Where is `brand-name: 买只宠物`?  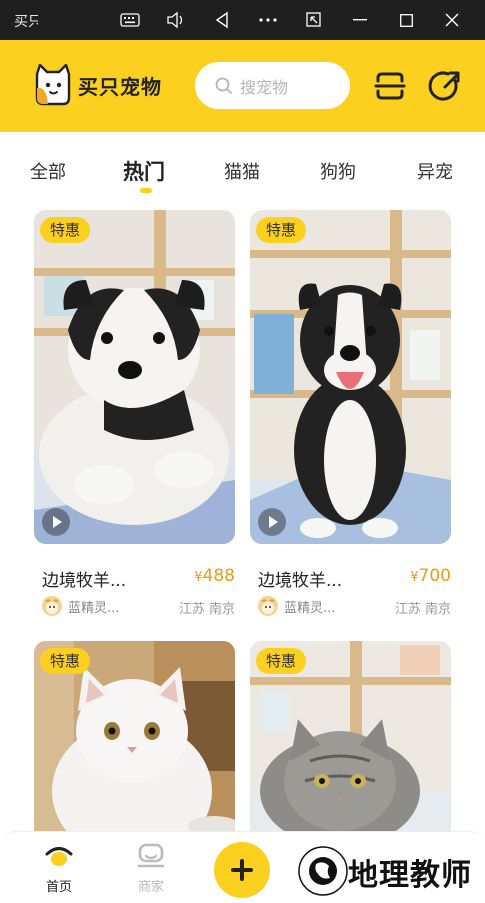
brand-name: 买只宠物 is located at coordinates (120, 86).